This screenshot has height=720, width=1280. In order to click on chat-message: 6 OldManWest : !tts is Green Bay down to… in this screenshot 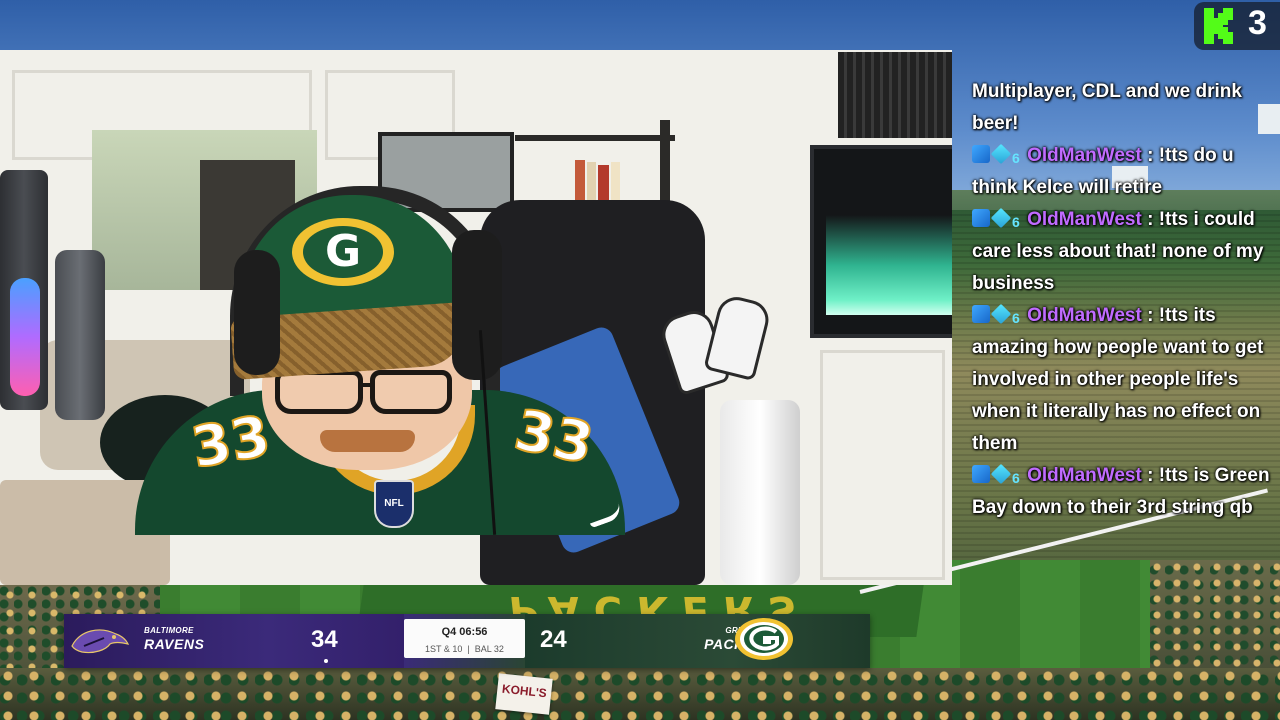, I will do `click(1122, 492)`.